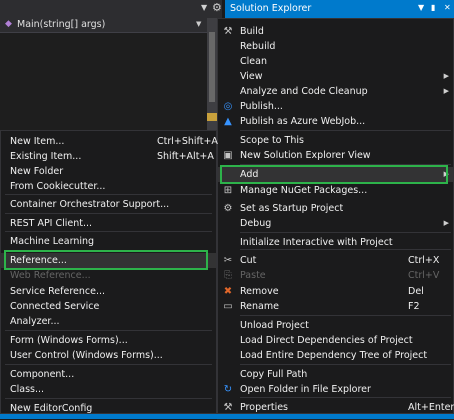 This screenshot has height=420, width=454. Describe the element at coordinates (433, 7) in the screenshot. I see `pin-icon: ▮` at that location.